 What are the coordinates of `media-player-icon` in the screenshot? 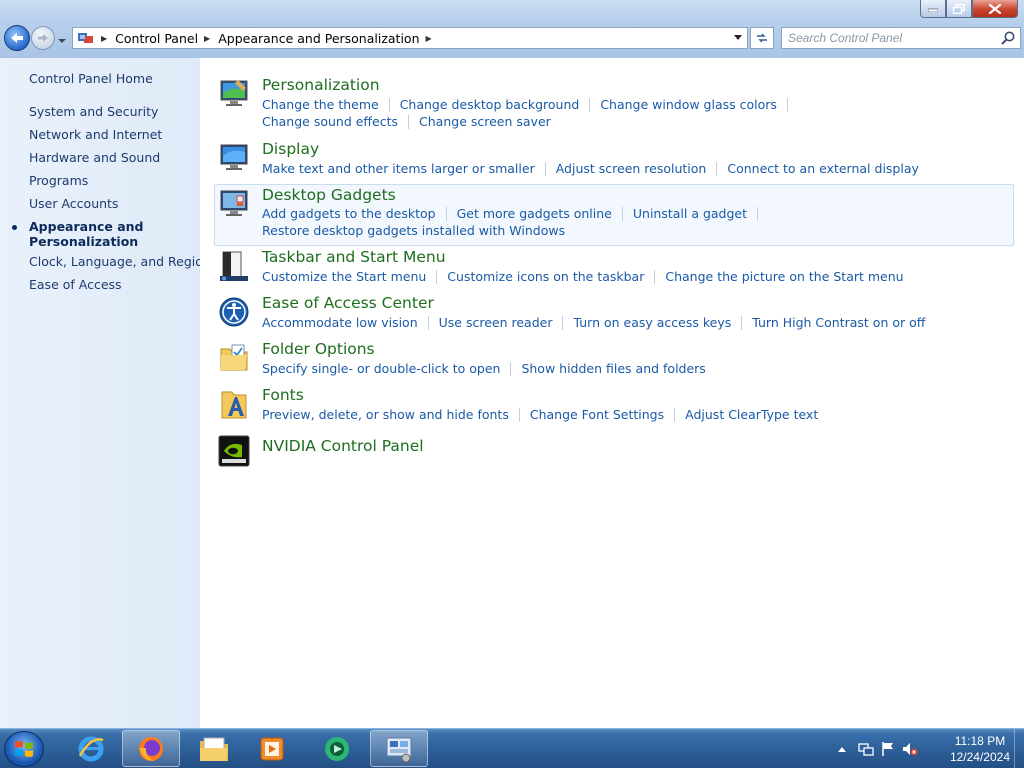 It's located at (272, 748).